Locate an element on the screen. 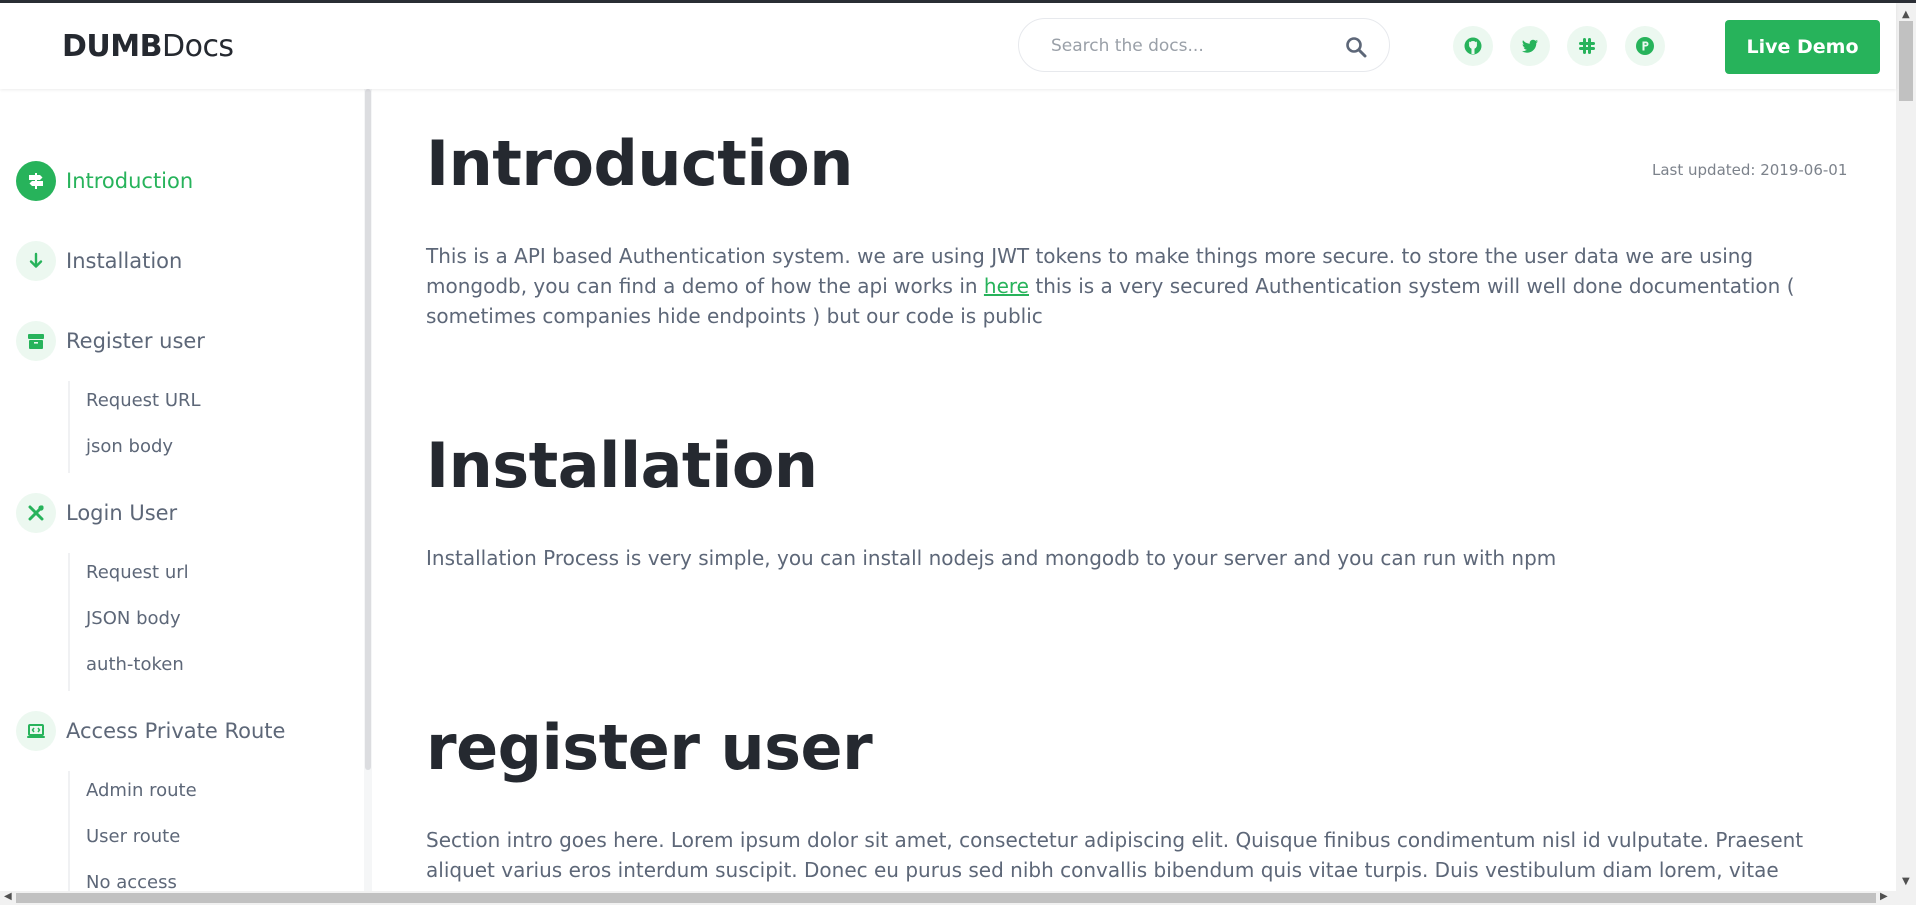  site-logo: DUMBDocs is located at coordinates (148, 46).